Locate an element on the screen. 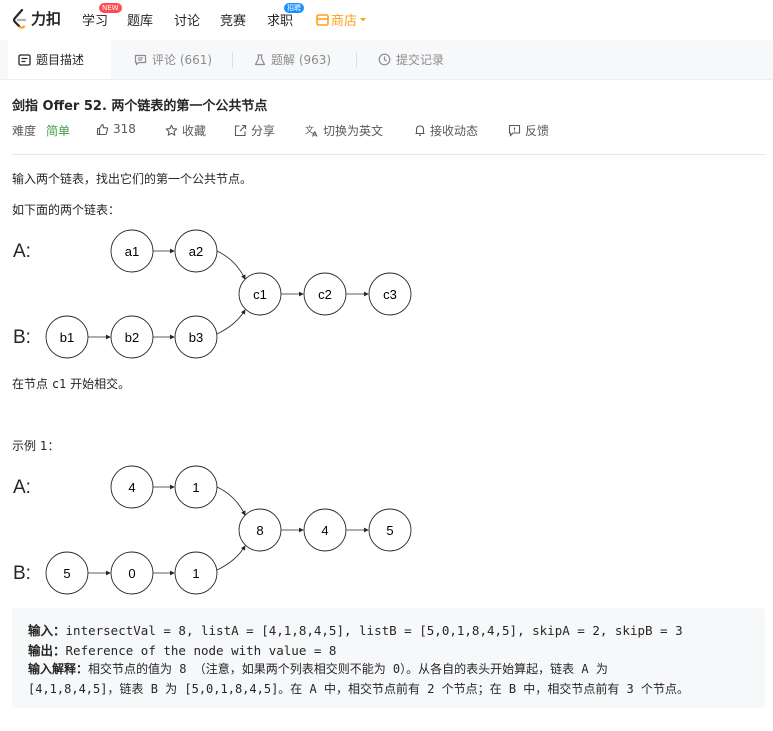 The height and width of the screenshot is (731, 773). thumbs-up-icon is located at coordinates (102, 129).